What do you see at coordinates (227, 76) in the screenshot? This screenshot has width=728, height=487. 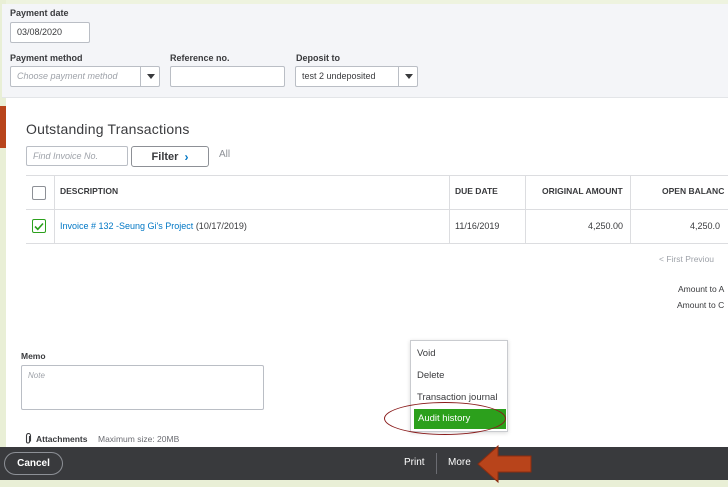 I see `reference-input` at bounding box center [227, 76].